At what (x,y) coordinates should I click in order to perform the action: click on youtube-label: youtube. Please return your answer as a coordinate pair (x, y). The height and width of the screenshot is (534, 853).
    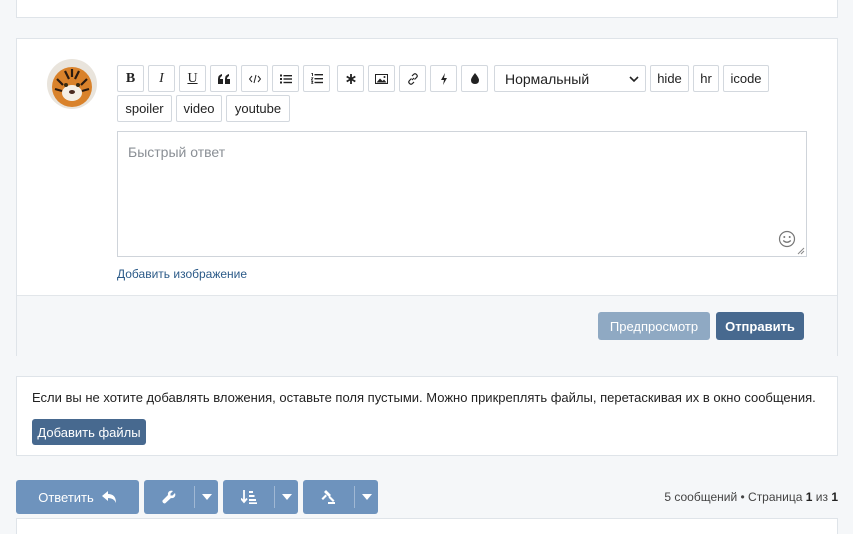
    Looking at the image, I should click on (258, 108).